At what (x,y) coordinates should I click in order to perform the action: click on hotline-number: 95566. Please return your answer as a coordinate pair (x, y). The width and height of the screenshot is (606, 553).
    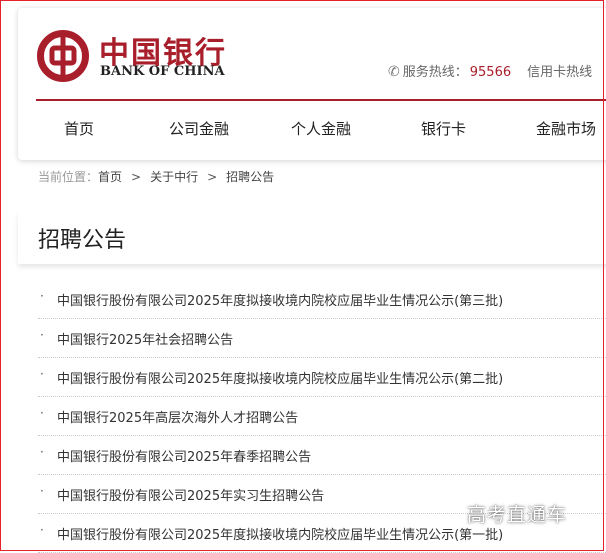
    Looking at the image, I should click on (490, 72).